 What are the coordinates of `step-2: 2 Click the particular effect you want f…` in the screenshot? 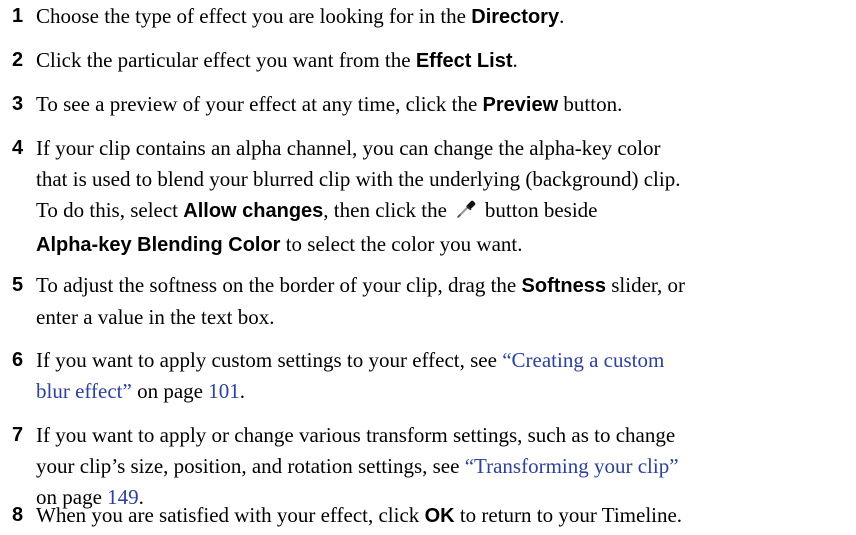 It's located at (428, 61).